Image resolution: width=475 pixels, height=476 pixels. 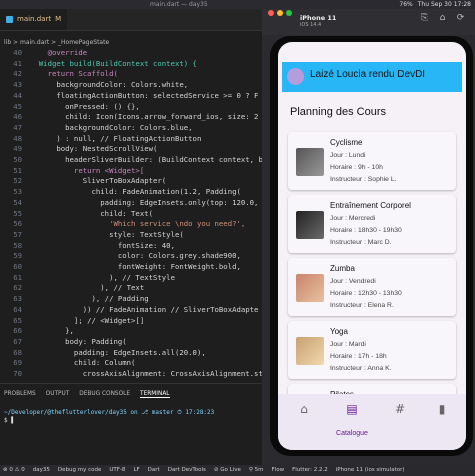 What do you see at coordinates (133, 43) in the screenshot?
I see `breadcrumb: lib > main.dart > _HomePageState` at bounding box center [133, 43].